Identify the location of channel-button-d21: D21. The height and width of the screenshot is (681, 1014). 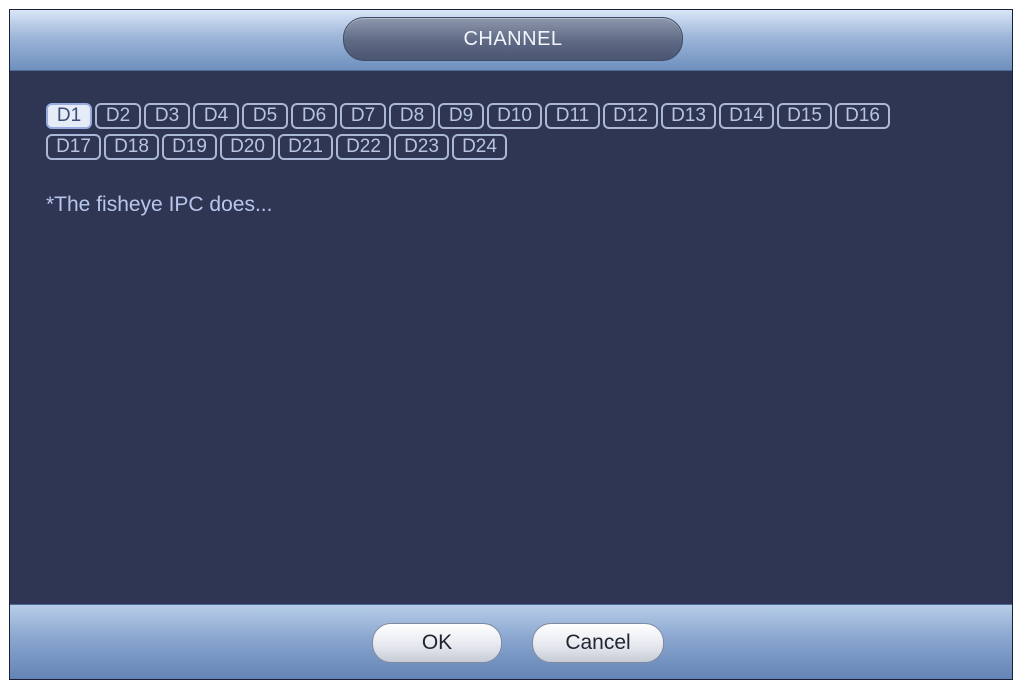
(305, 147).